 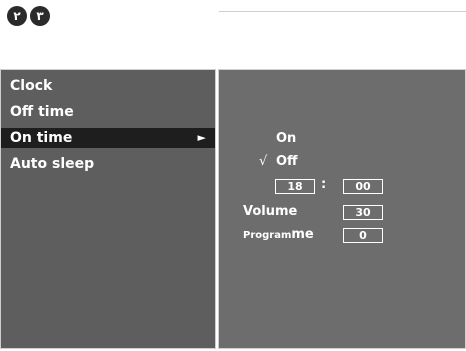 What do you see at coordinates (108, 164) in the screenshot?
I see `menu-item-auto-sleep: Auto sleep` at bounding box center [108, 164].